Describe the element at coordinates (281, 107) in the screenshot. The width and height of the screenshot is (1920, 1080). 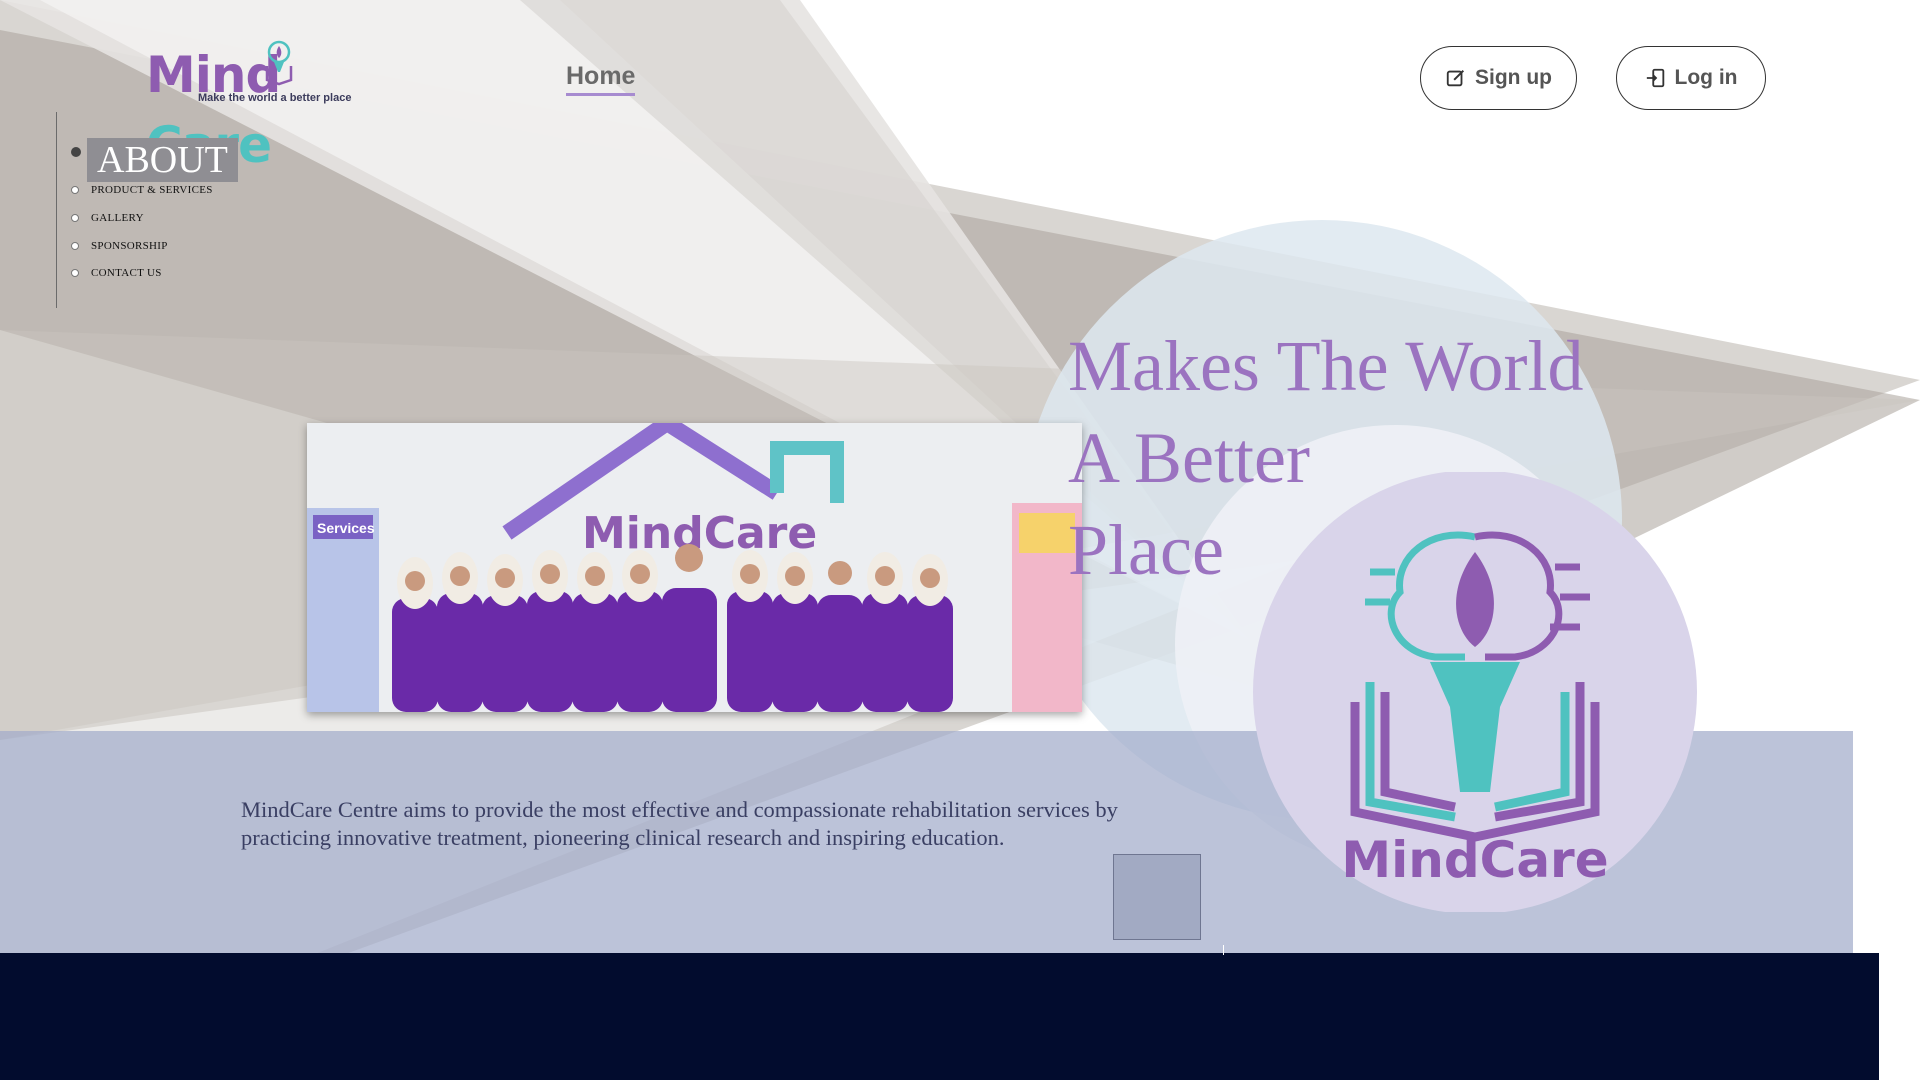
I see `brand-logo: MindCare Make the world a better place` at that location.